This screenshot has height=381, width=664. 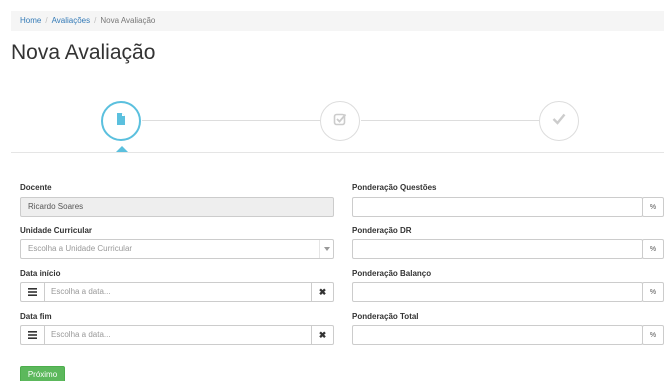 What do you see at coordinates (382, 230) in the screenshot?
I see `ponderacao-dr-label: Ponderação DR` at bounding box center [382, 230].